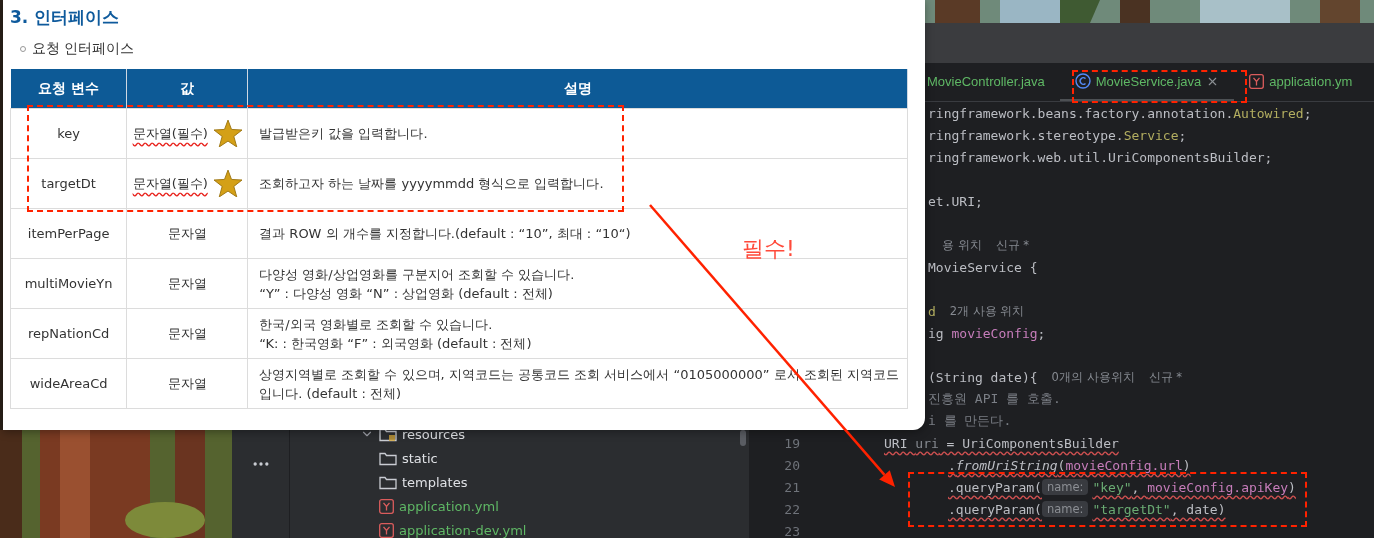  What do you see at coordinates (932, 311) in the screenshot?
I see `code-text: d` at bounding box center [932, 311].